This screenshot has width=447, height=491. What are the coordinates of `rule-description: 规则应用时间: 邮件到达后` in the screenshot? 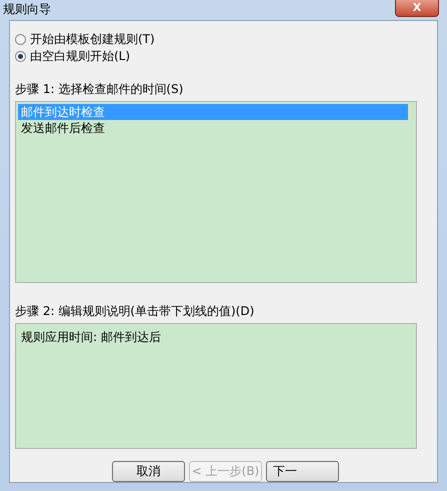 It's located at (91, 337).